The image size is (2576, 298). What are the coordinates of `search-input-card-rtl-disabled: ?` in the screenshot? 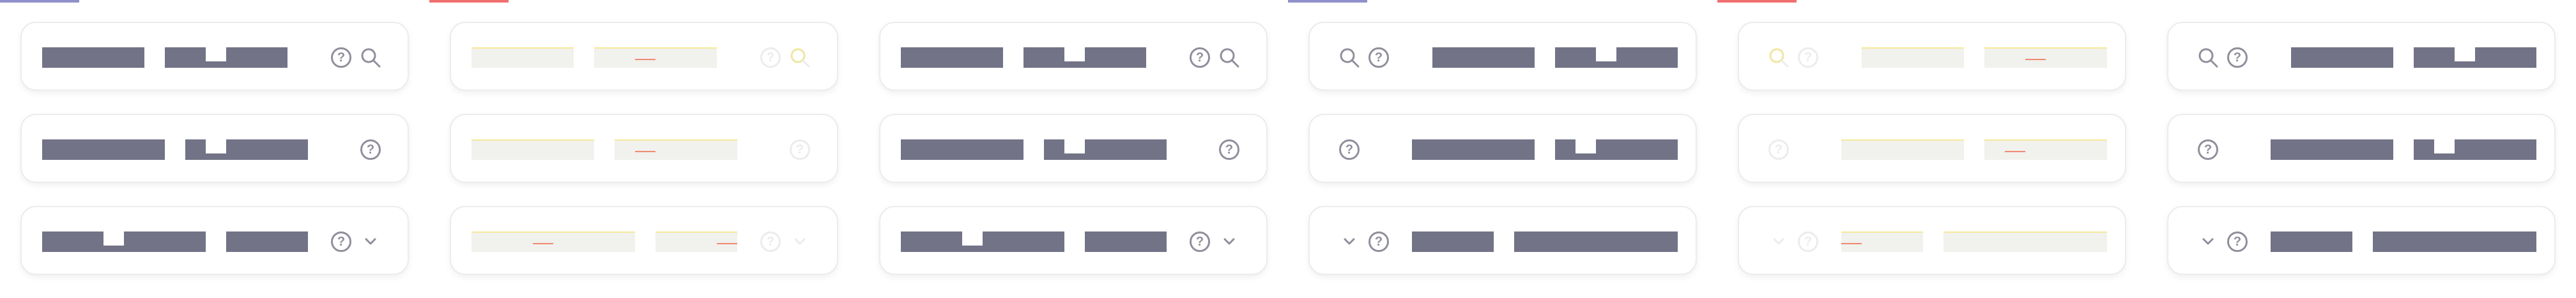 It's located at (1932, 57).